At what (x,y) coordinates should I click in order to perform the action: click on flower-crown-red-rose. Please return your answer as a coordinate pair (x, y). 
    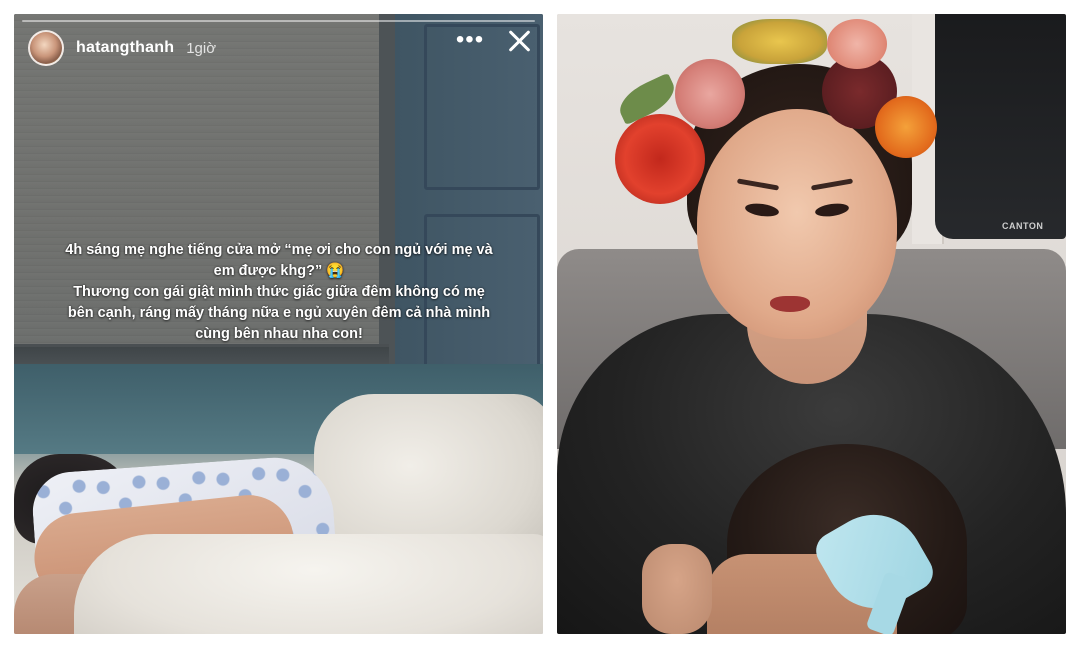
    Looking at the image, I should click on (660, 159).